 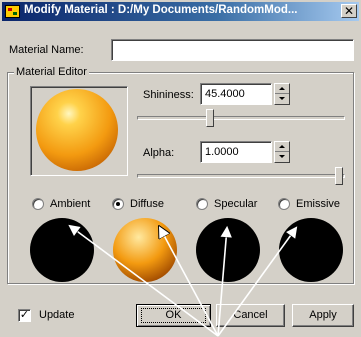 What do you see at coordinates (210, 118) in the screenshot?
I see `shininess-slider-thumb` at bounding box center [210, 118].